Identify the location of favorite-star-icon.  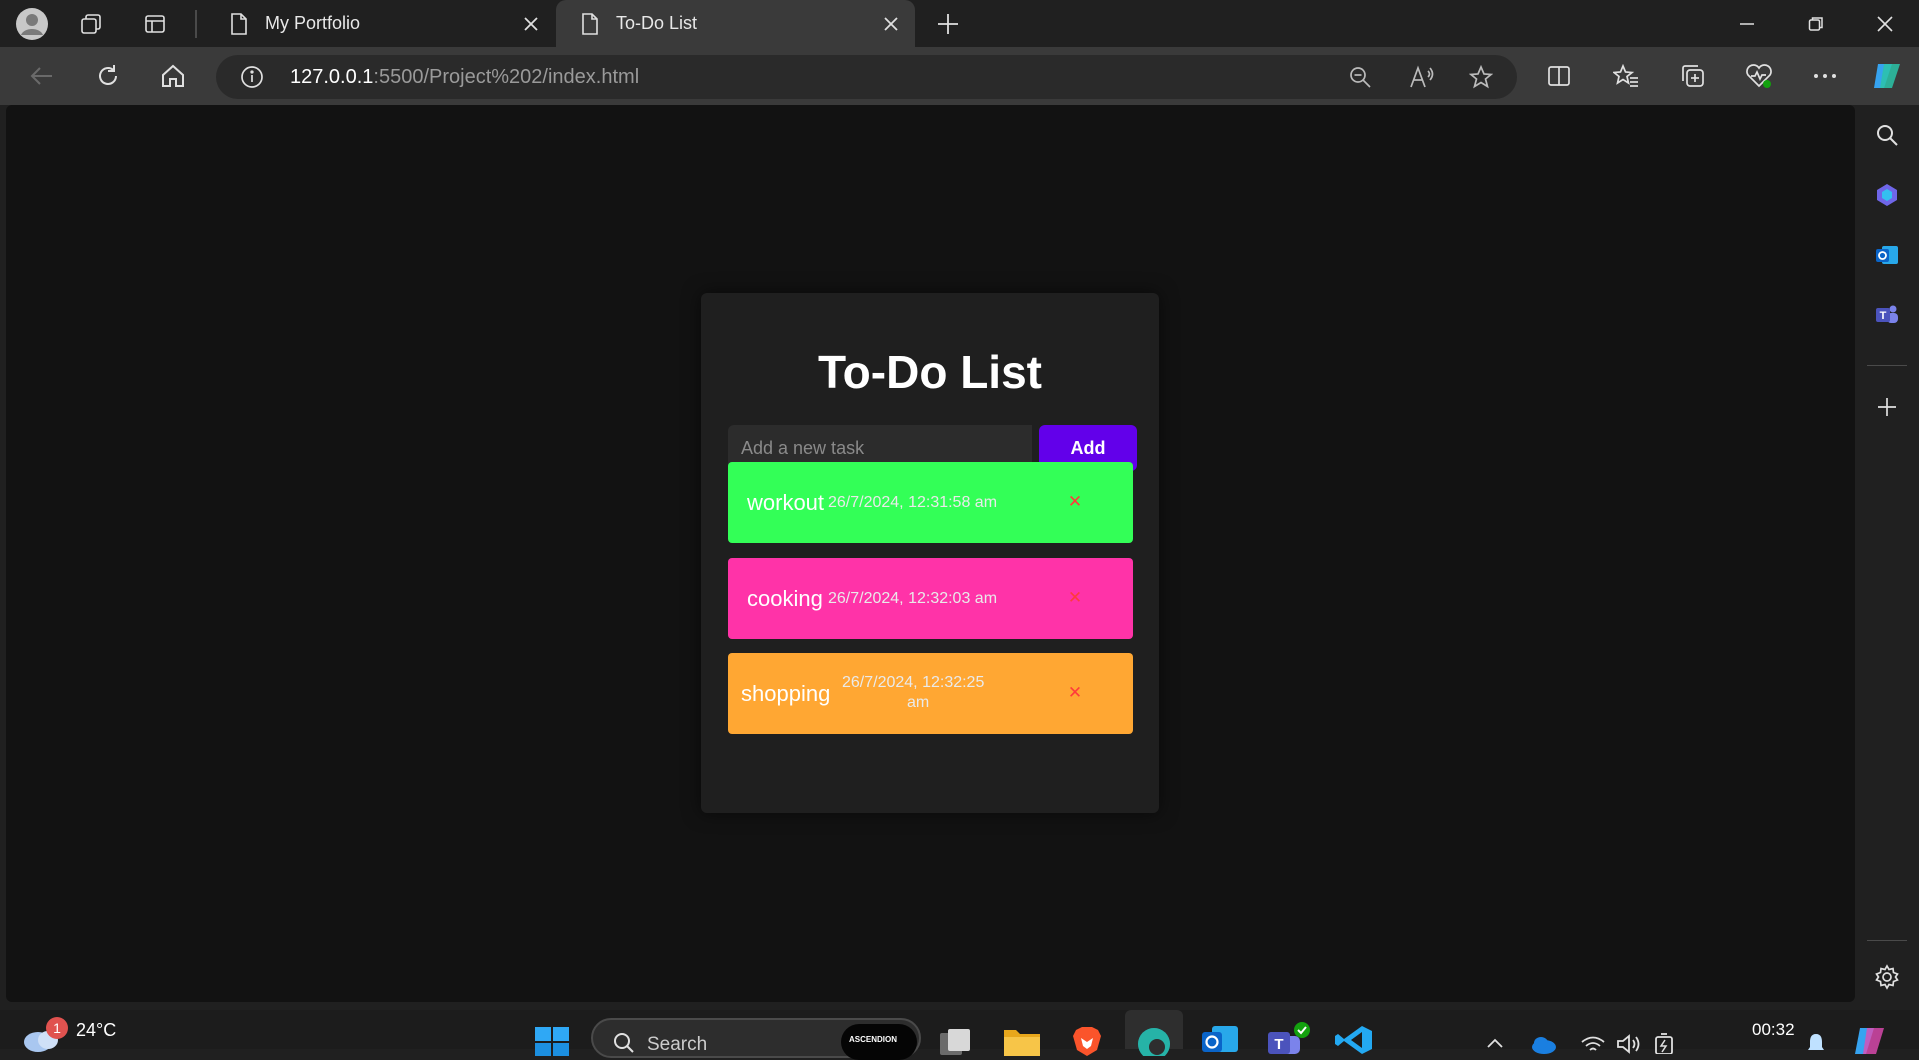
(1481, 77).